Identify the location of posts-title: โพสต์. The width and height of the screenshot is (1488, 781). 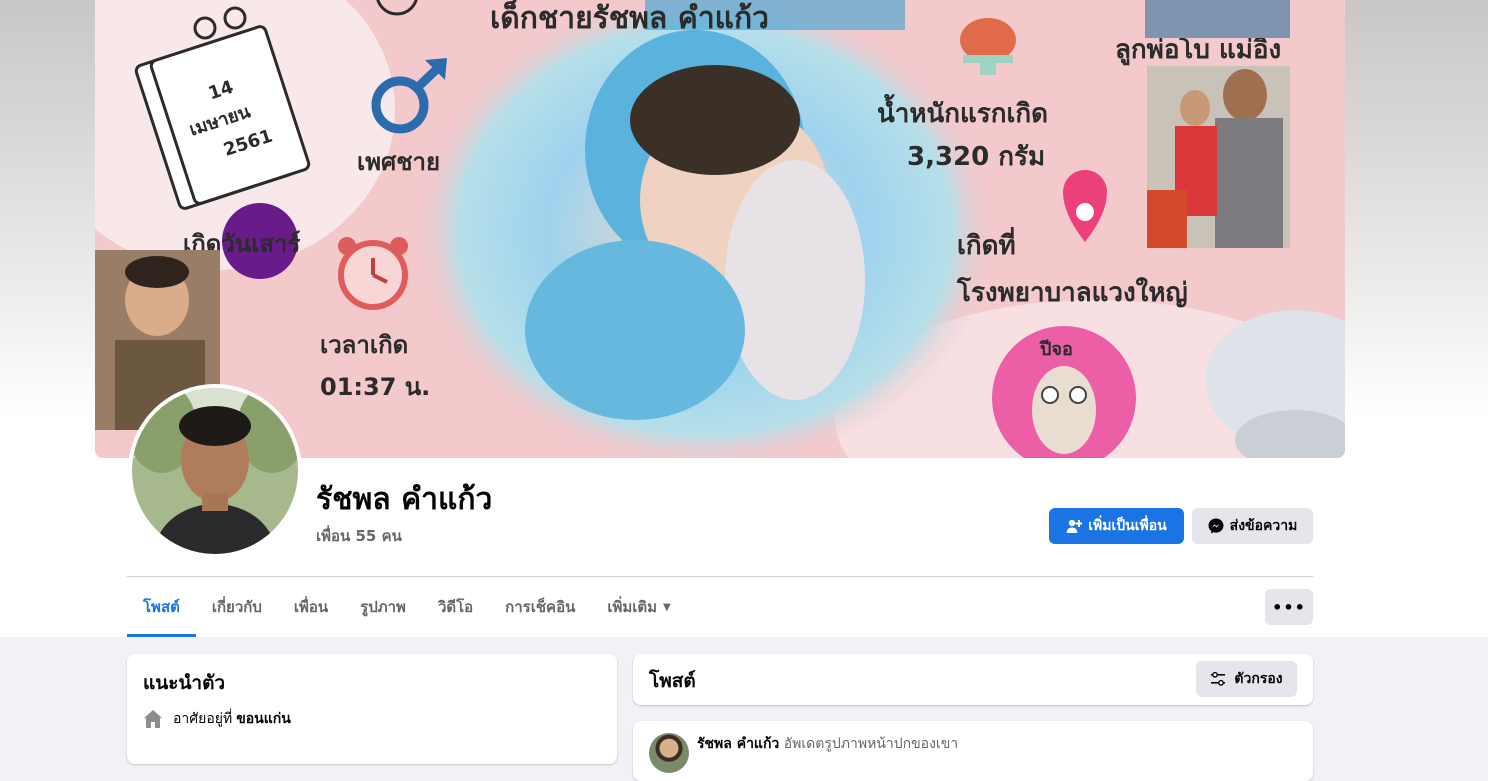
(672, 681).